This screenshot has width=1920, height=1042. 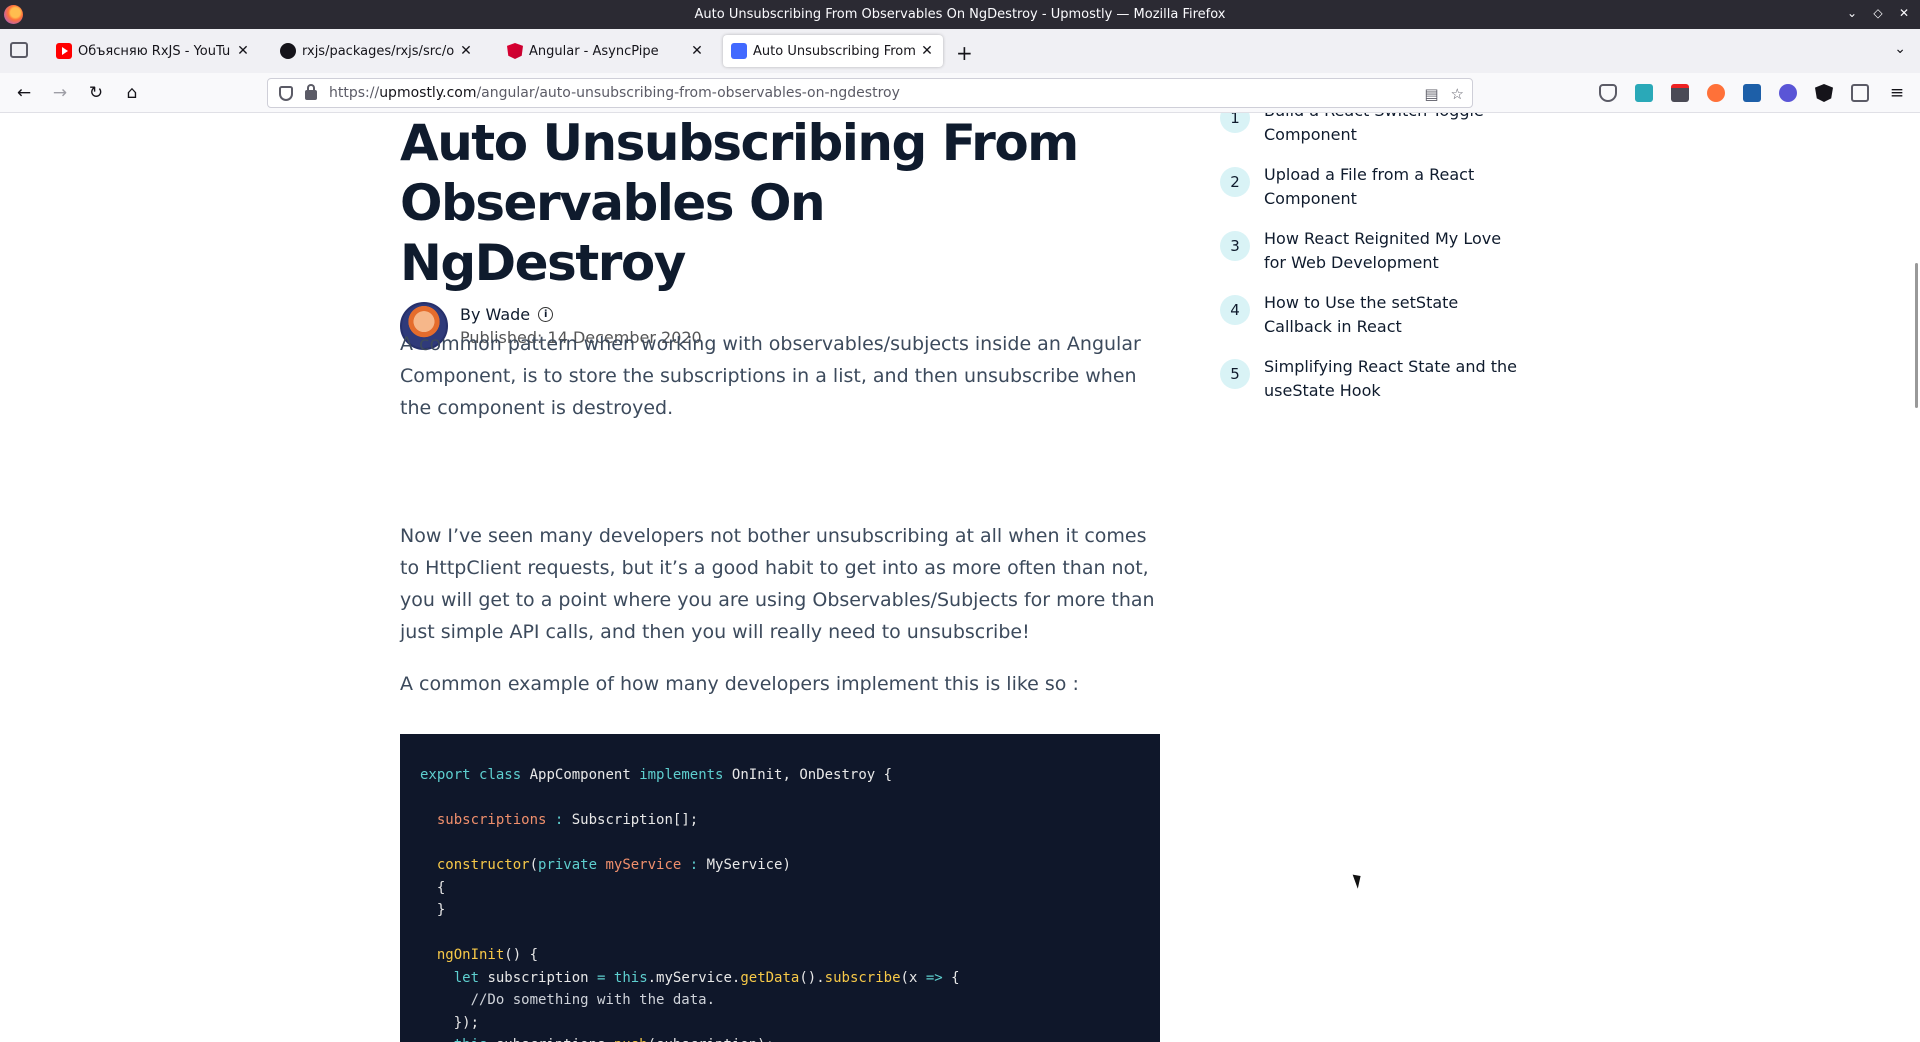 What do you see at coordinates (470, 314) in the screenshot?
I see `author-prefix: By` at bounding box center [470, 314].